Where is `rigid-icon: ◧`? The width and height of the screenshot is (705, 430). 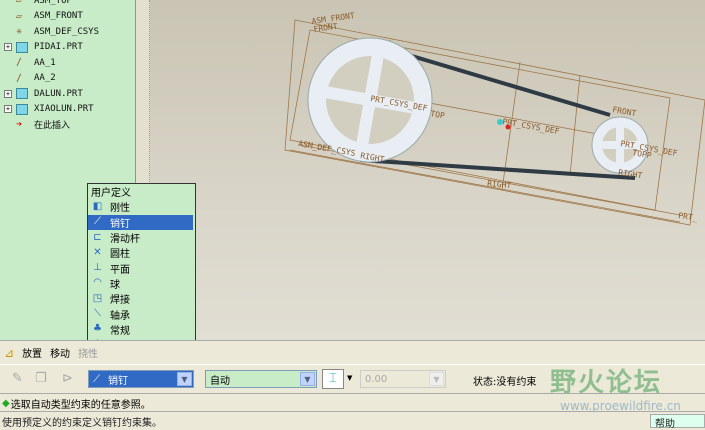
rigid-icon: ◧ is located at coordinates (97, 206).